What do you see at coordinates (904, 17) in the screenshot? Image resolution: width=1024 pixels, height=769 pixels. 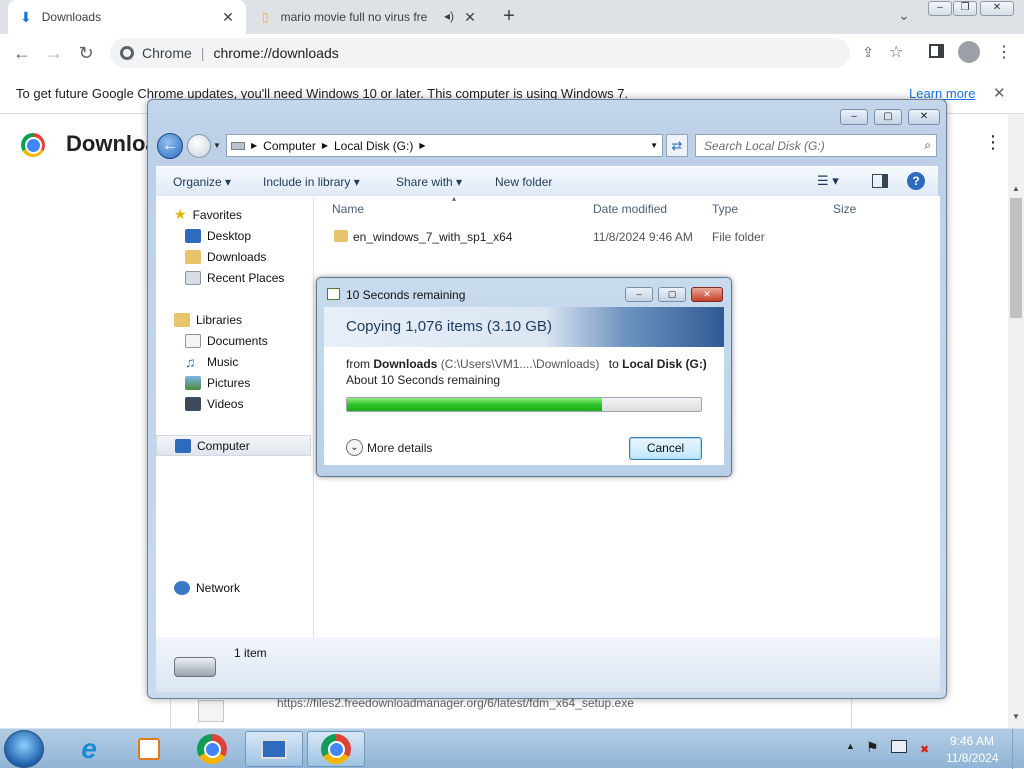 I see `tab-search-icon: ⌄` at bounding box center [904, 17].